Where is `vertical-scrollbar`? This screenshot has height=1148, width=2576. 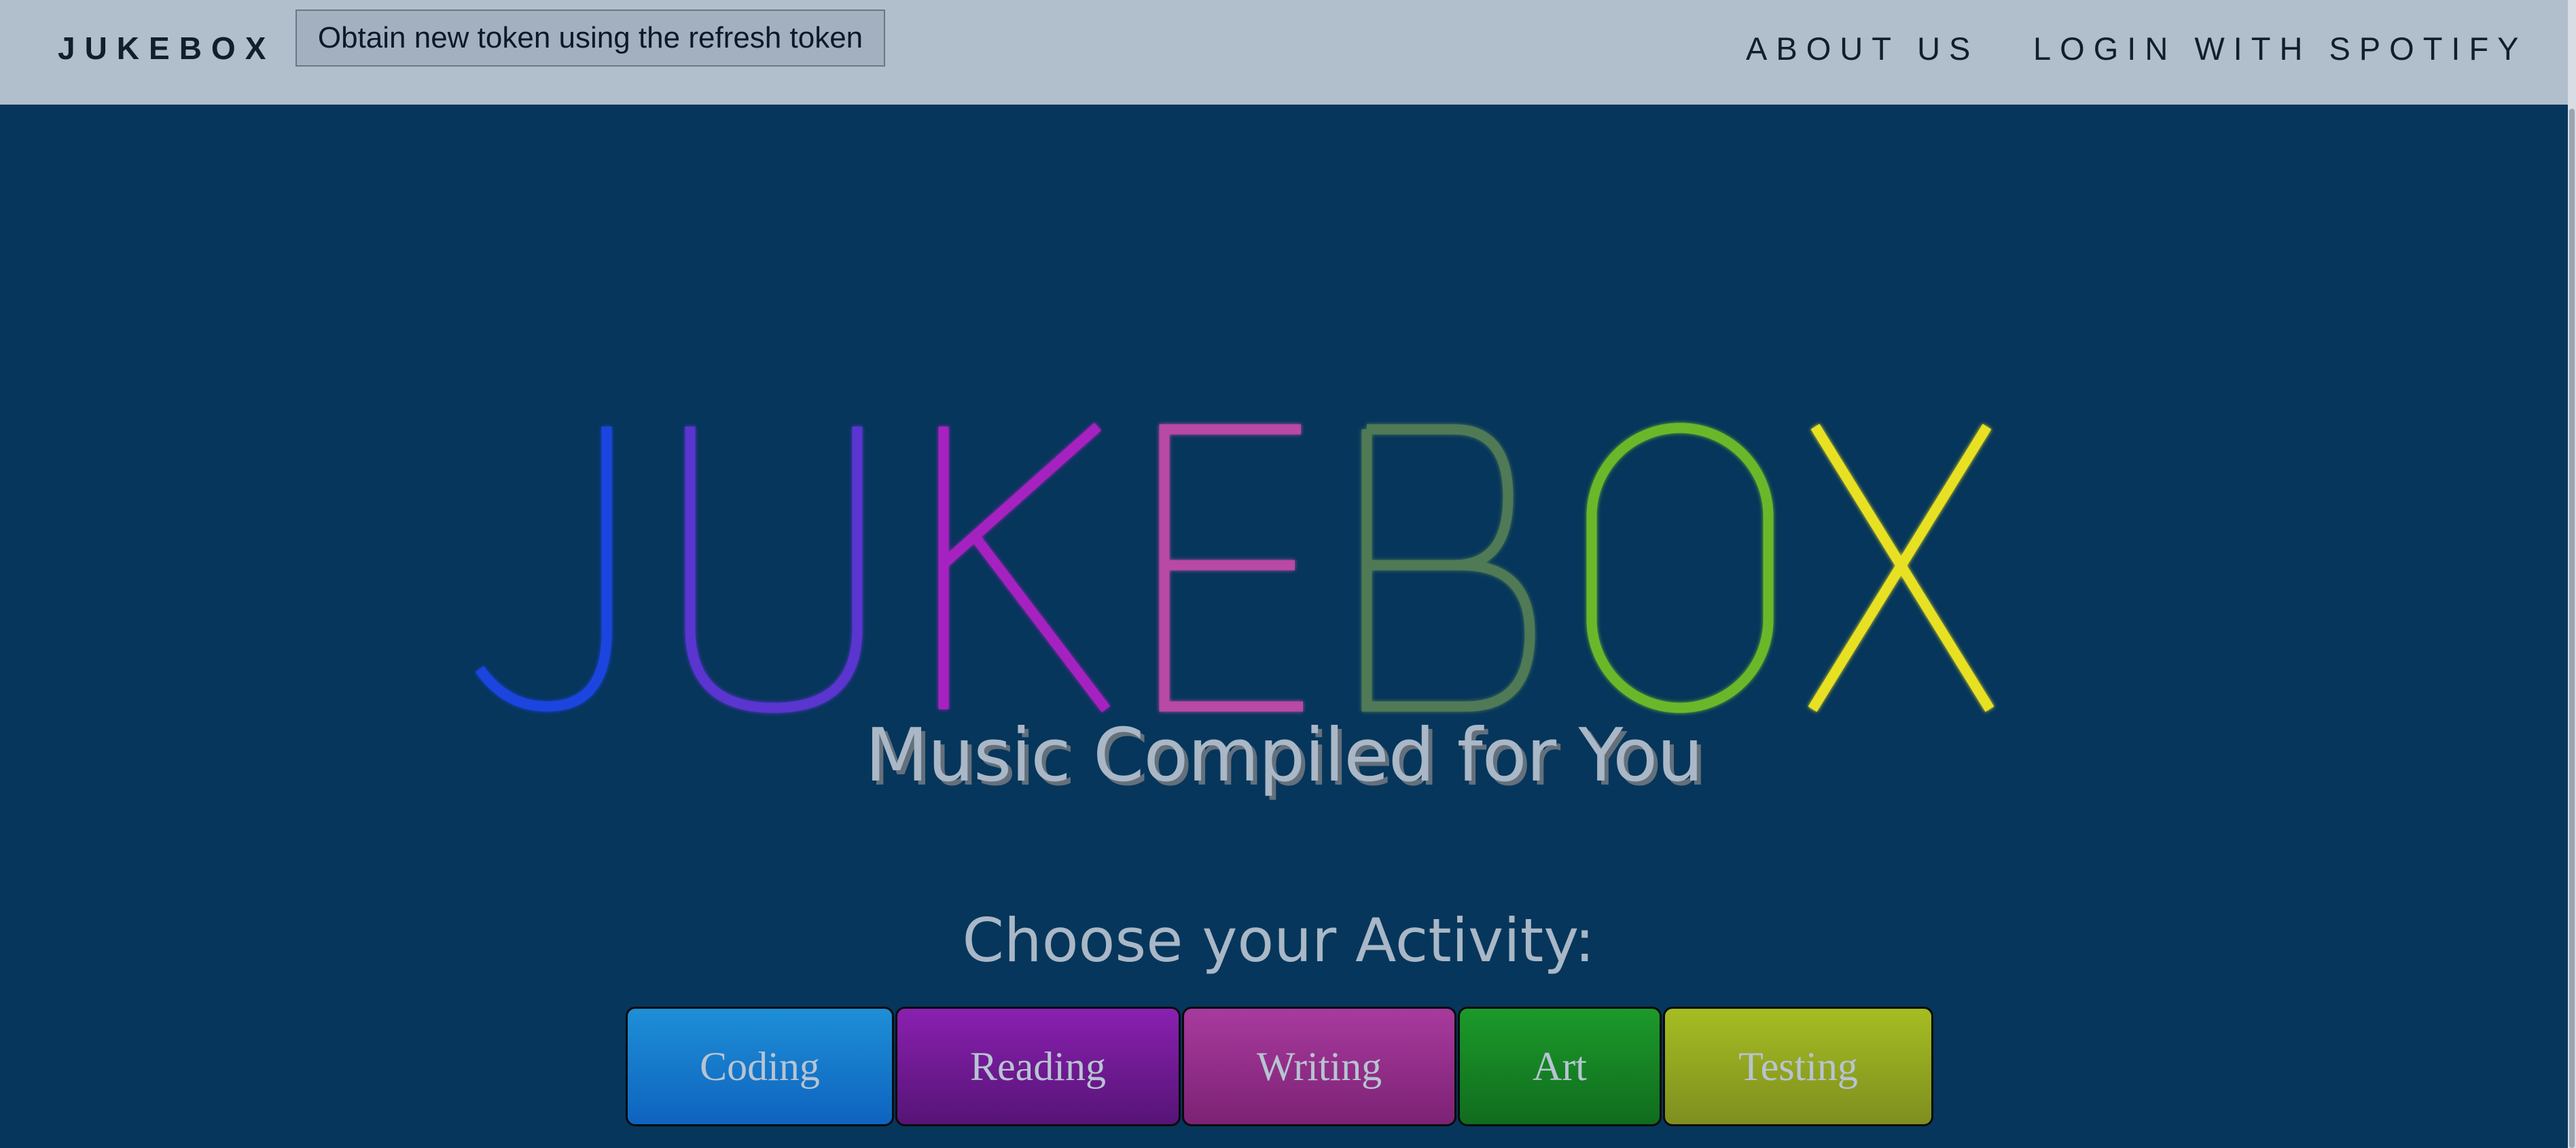
vertical-scrollbar is located at coordinates (2572, 574).